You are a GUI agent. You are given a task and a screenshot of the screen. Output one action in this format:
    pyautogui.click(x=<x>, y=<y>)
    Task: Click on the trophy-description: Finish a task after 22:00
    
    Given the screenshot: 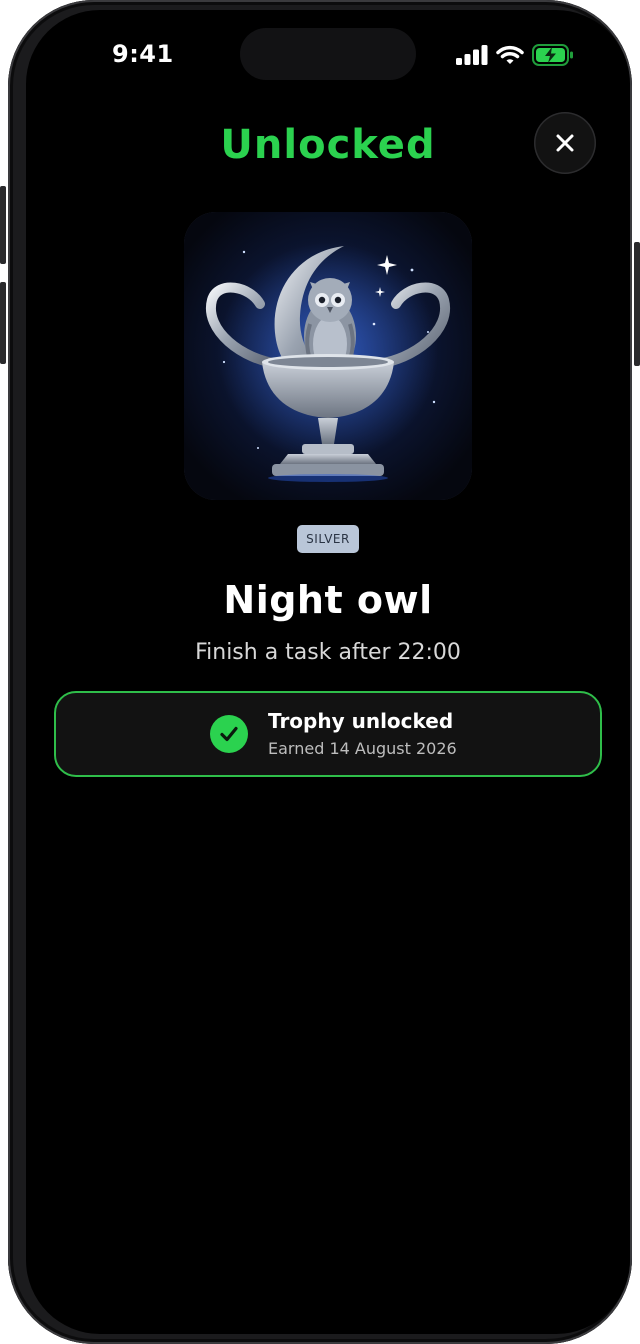 What is the action you would take?
    pyautogui.click(x=328, y=652)
    